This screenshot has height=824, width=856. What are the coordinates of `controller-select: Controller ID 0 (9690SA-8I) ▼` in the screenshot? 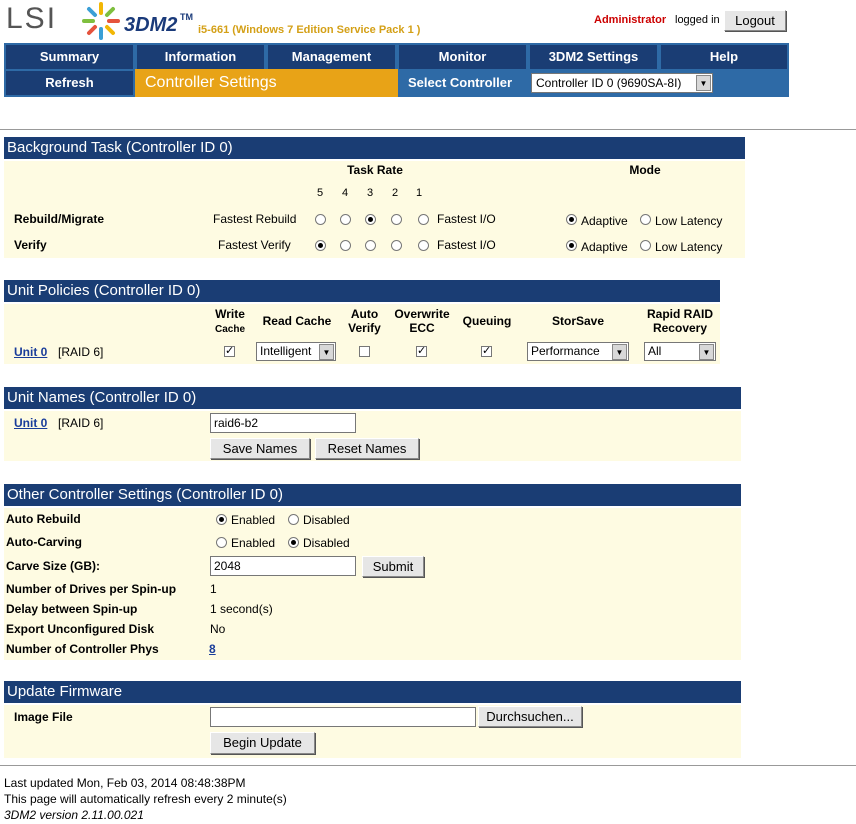 It's located at (622, 83).